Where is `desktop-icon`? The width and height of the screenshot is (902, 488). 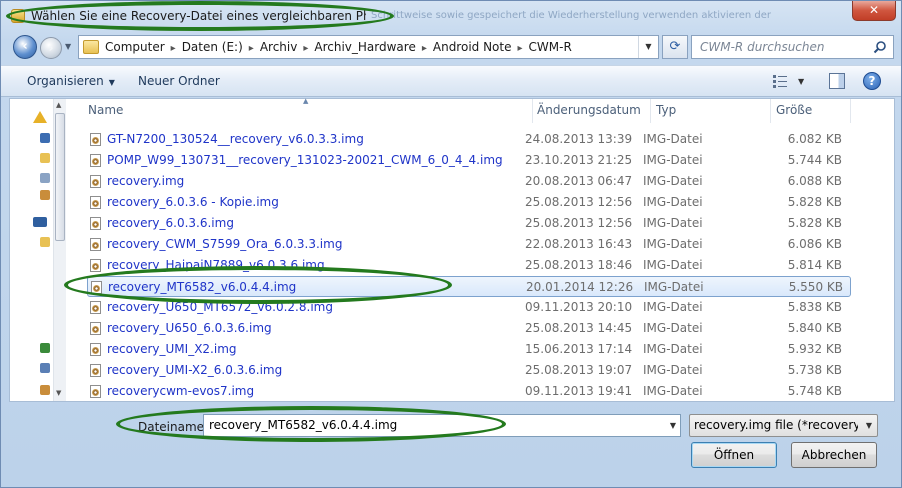
desktop-icon is located at coordinates (45, 138).